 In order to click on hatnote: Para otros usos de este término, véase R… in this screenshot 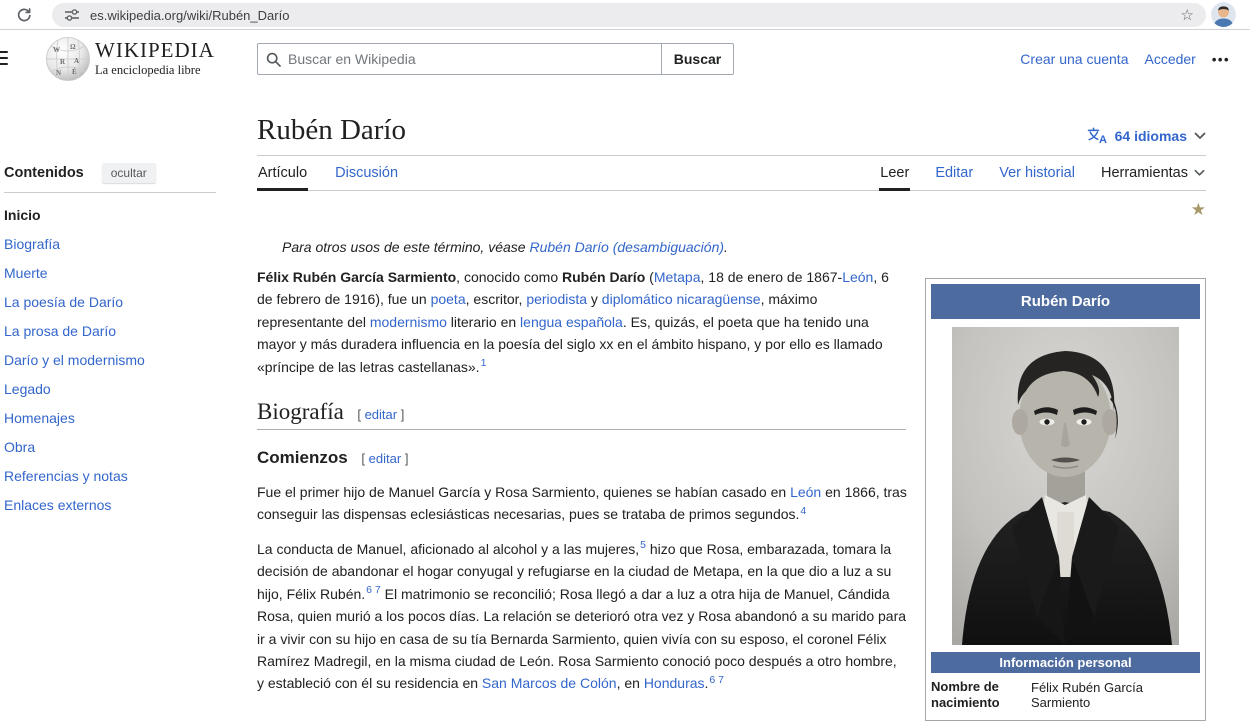, I will do `click(592, 247)`.